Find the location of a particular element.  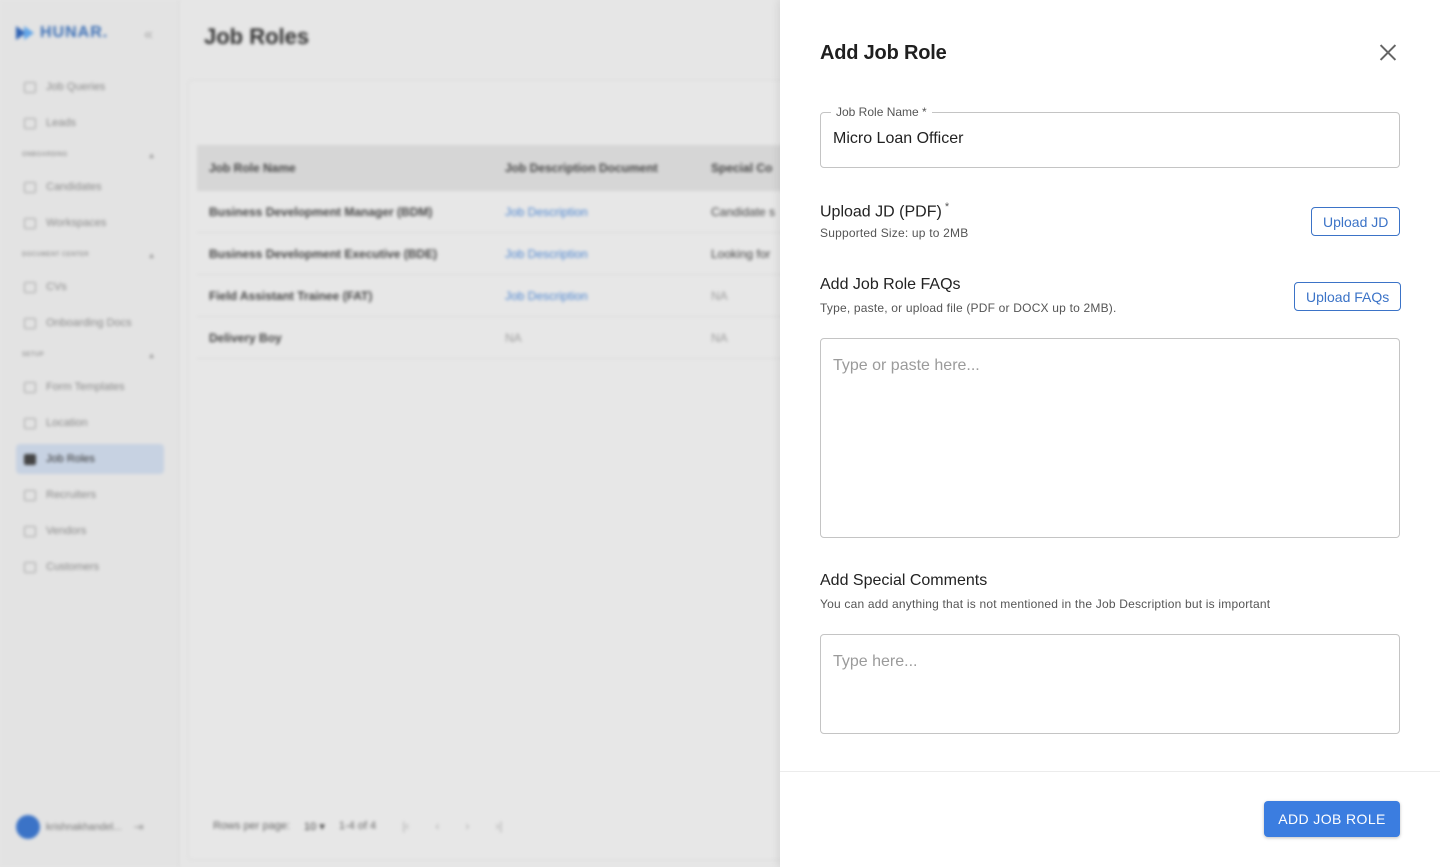

location-icon is located at coordinates (30, 423).